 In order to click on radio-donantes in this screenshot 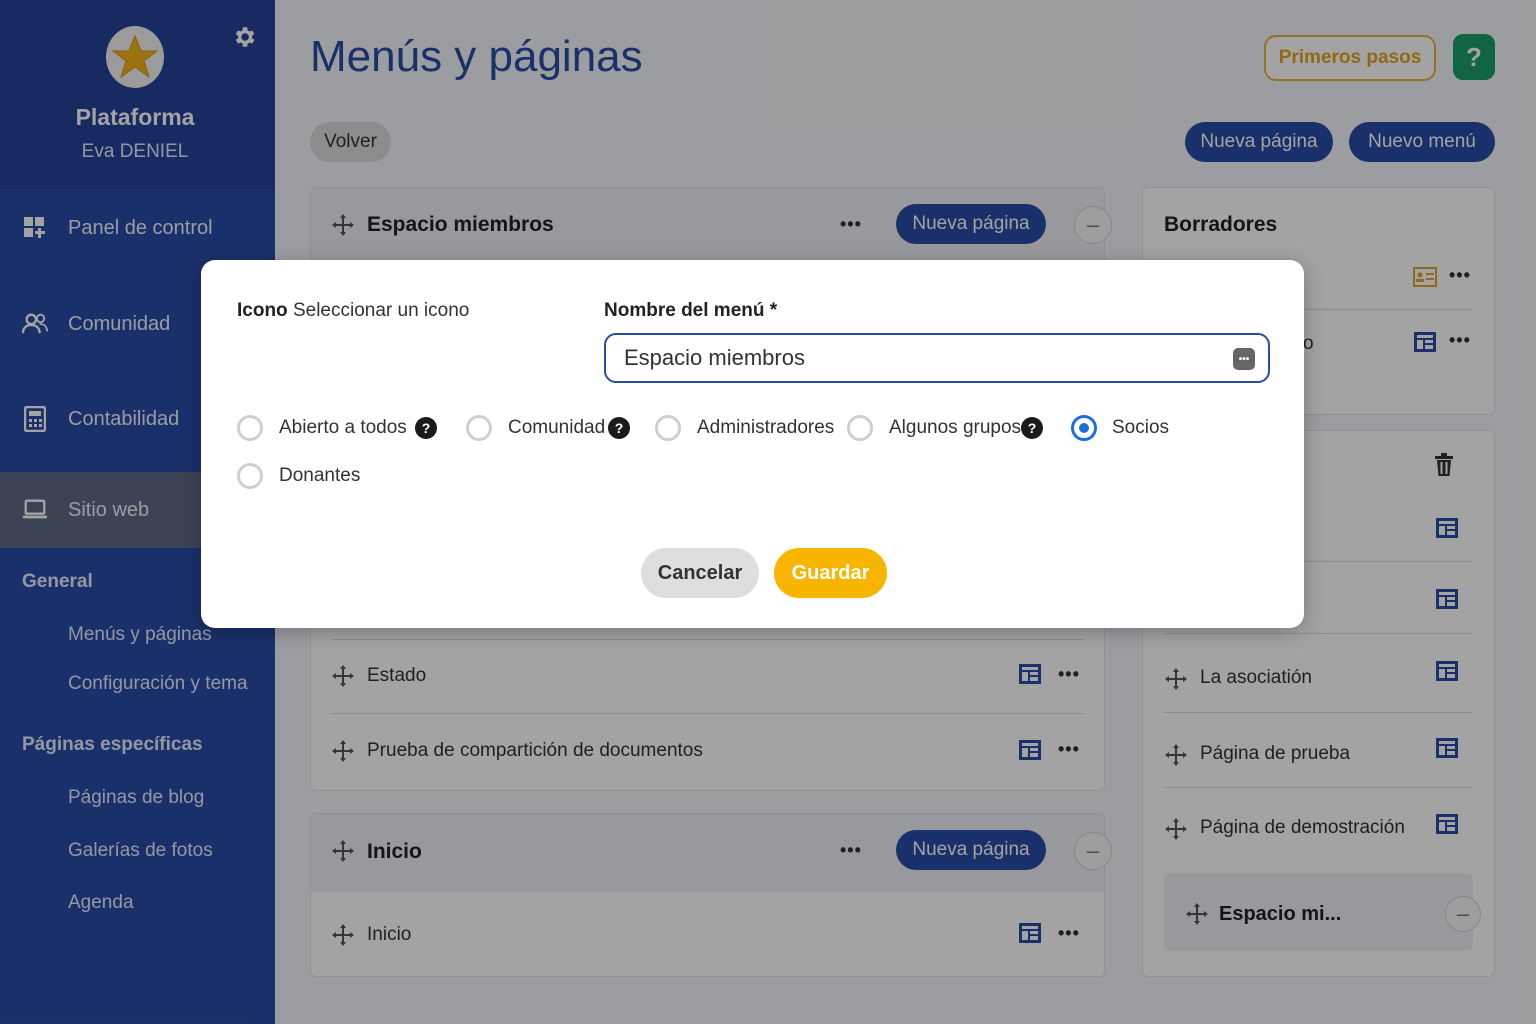, I will do `click(250, 476)`.